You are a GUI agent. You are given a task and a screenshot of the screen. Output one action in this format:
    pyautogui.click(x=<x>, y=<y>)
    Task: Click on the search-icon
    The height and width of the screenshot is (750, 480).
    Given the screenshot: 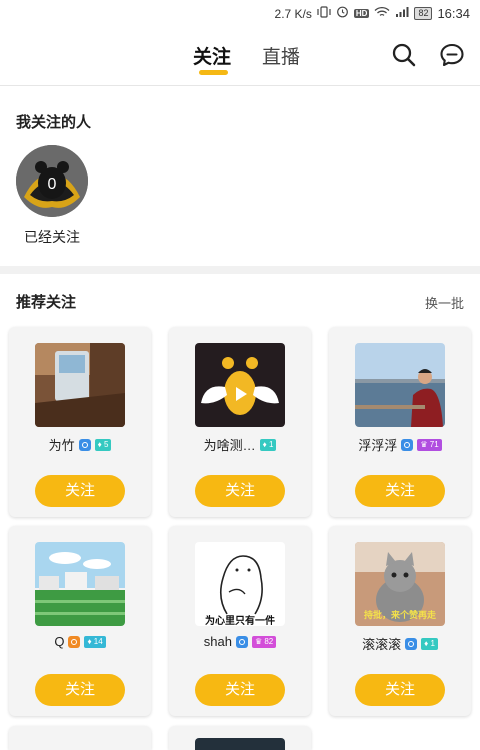 What is the action you would take?
    pyautogui.click(x=404, y=55)
    